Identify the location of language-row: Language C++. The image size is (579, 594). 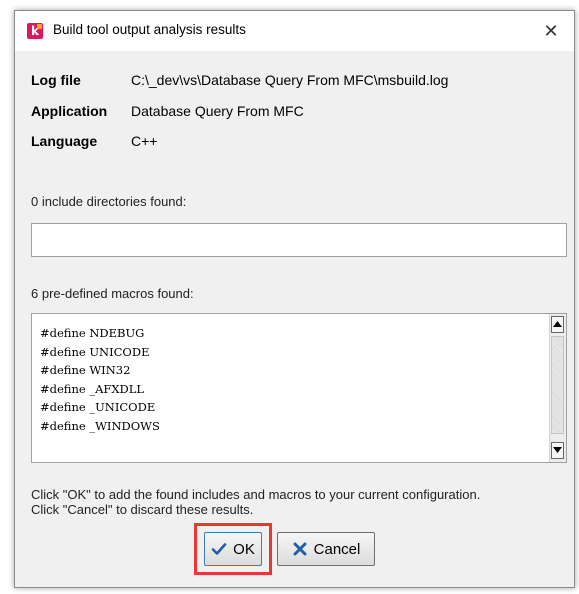
(94, 141).